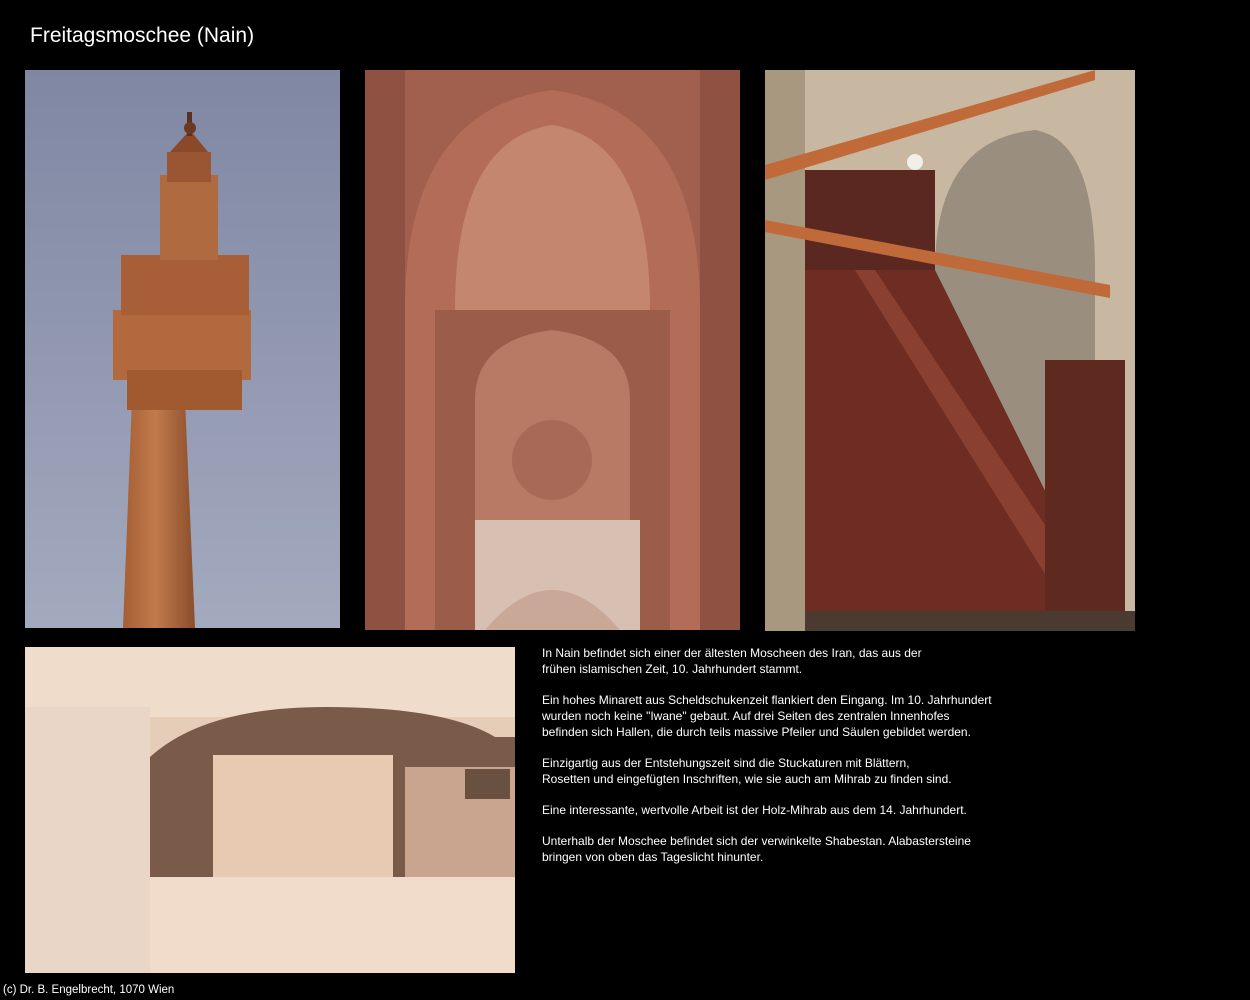  I want to click on page-title: Freitagsmoschee (Nain), so click(142, 35).